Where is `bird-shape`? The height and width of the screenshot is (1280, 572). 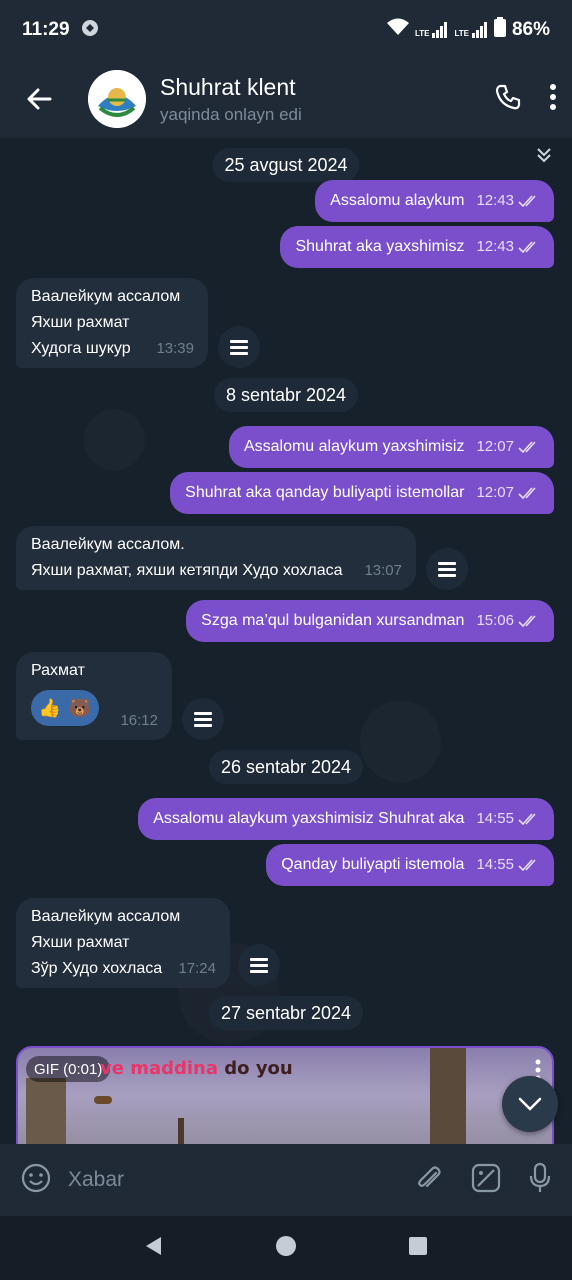 bird-shape is located at coordinates (103, 1100).